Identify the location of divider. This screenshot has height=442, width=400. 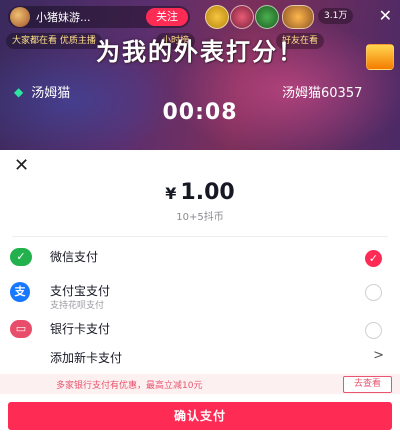
(200, 236).